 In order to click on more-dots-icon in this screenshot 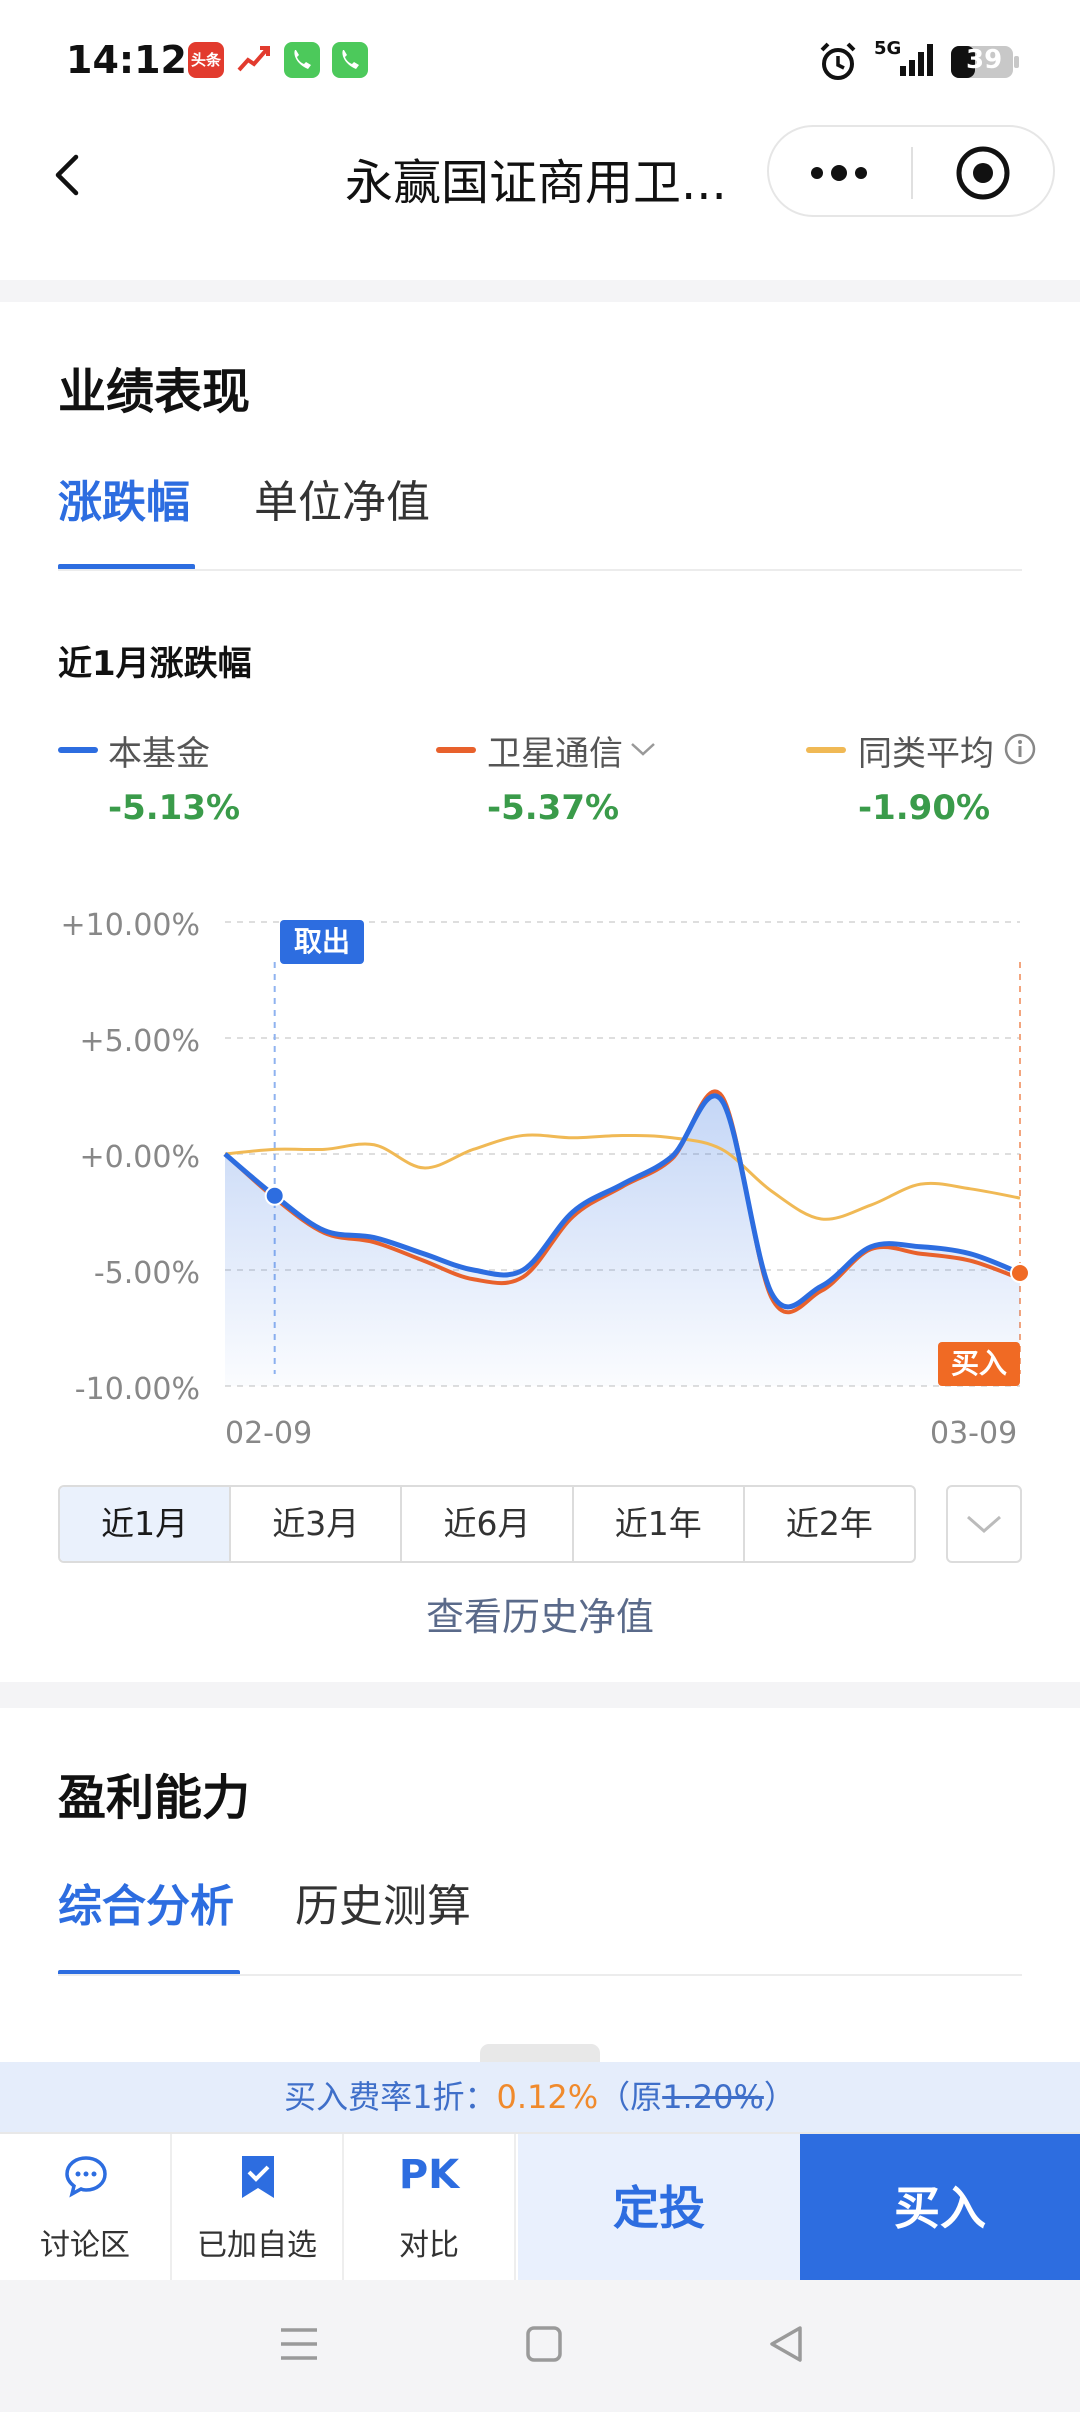, I will do `click(839, 173)`.